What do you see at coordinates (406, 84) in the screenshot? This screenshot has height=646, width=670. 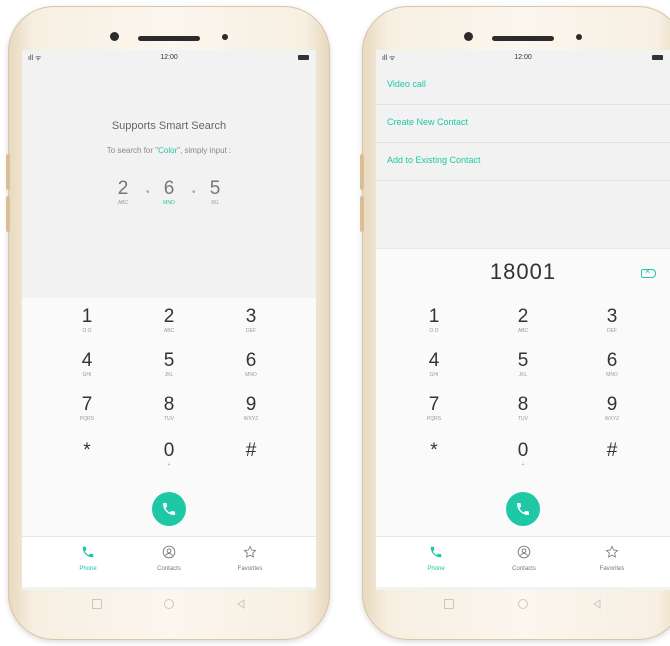 I see `menu-label: Video call` at bounding box center [406, 84].